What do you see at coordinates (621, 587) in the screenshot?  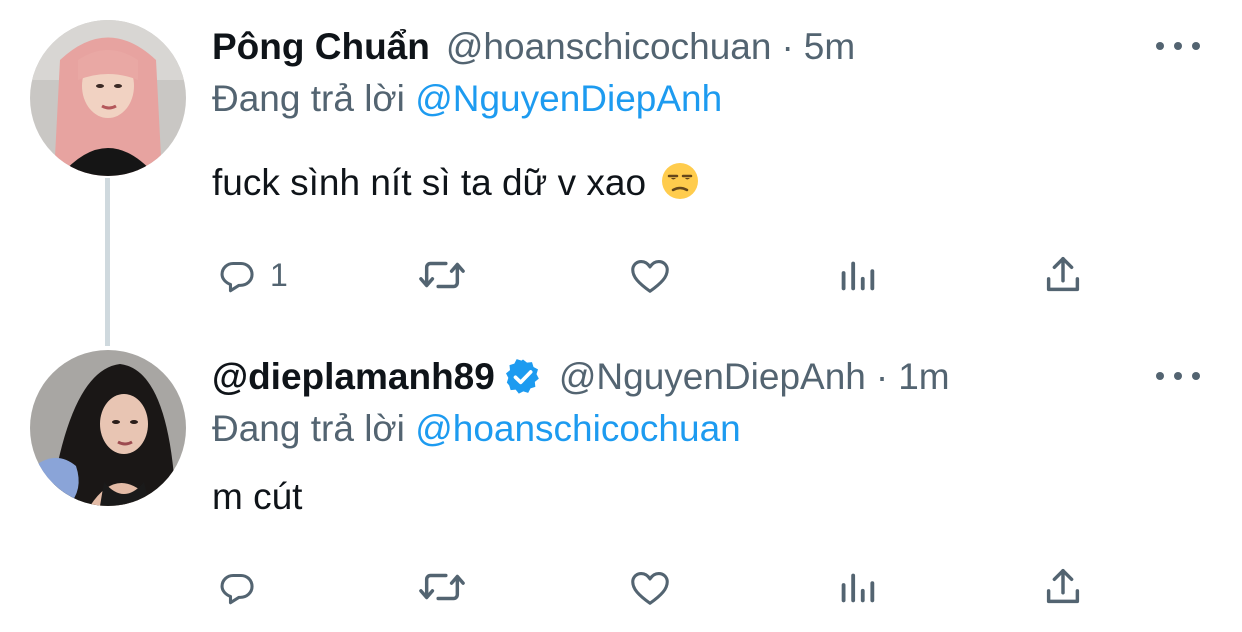 I see `tweet-actions` at bounding box center [621, 587].